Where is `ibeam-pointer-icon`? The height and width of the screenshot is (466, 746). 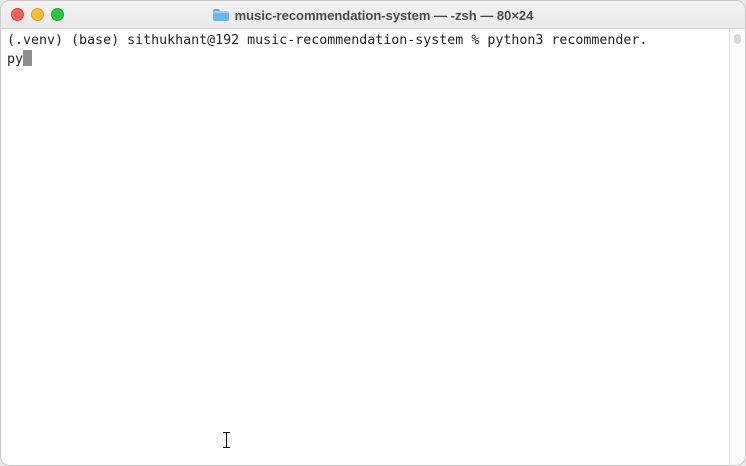 ibeam-pointer-icon is located at coordinates (226, 440).